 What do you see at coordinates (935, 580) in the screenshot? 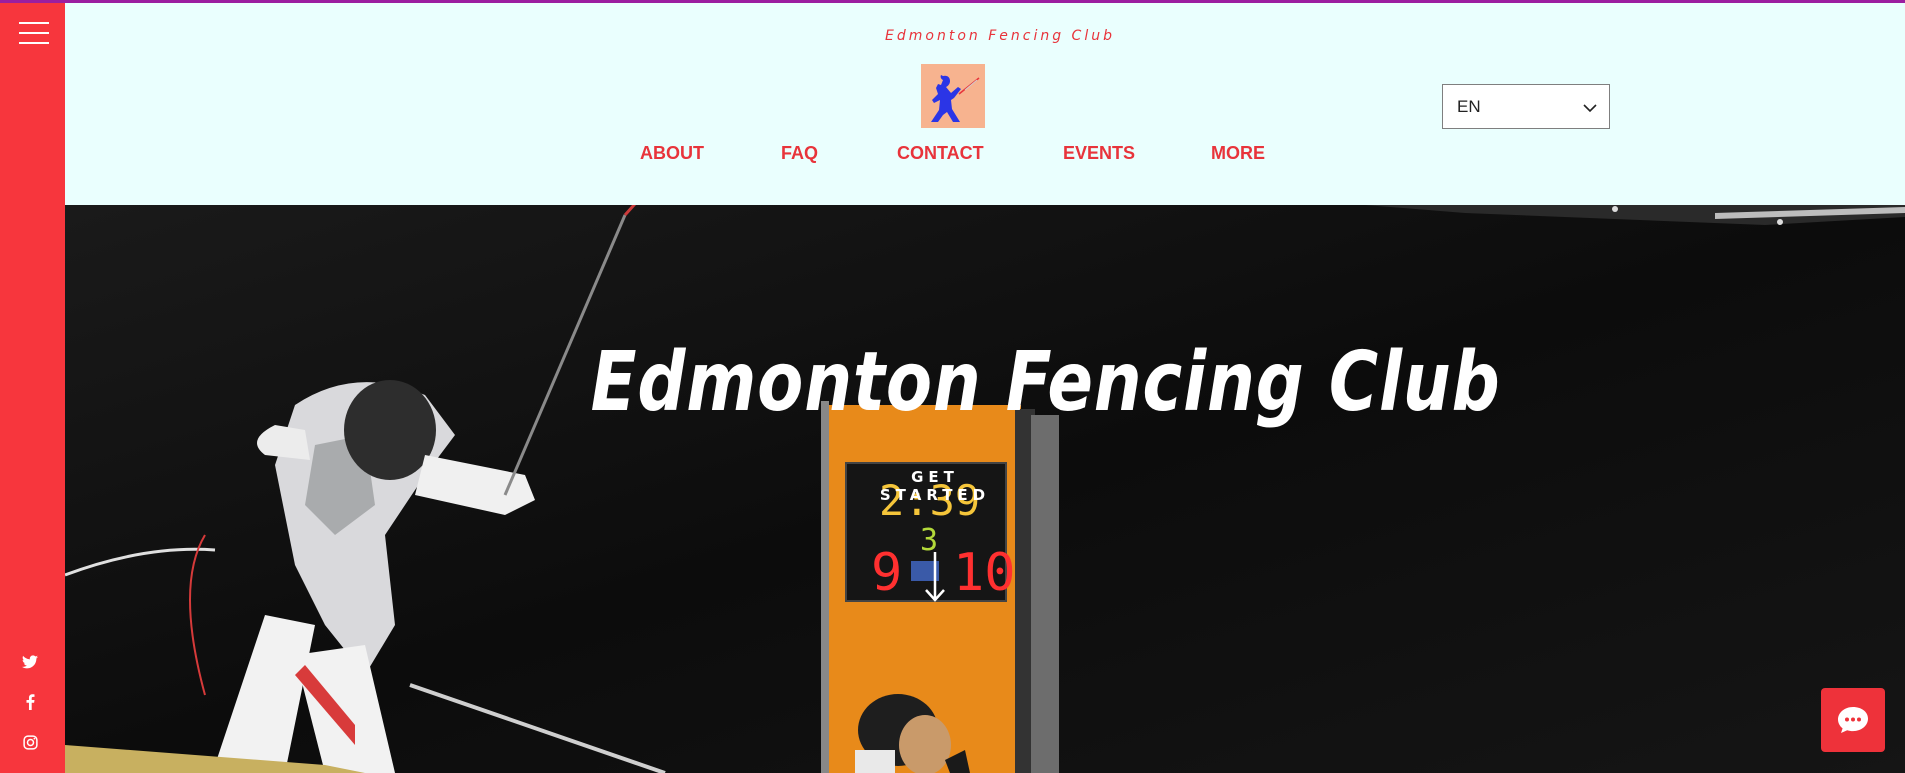
I see `arrow-down-icon` at bounding box center [935, 580].